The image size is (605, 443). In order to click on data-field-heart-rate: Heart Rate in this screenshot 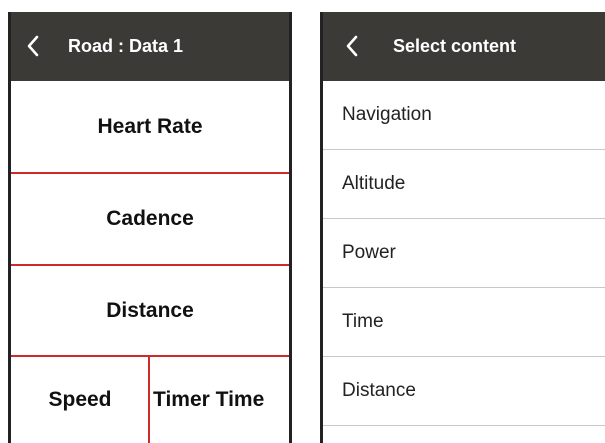, I will do `click(150, 127)`.